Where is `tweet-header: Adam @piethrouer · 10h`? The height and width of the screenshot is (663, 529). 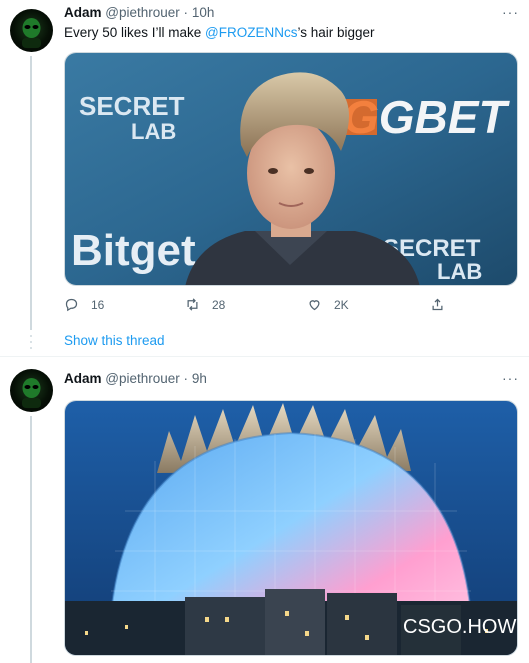
tweet-header: Adam @piethrouer · 10h is located at coordinates (139, 12).